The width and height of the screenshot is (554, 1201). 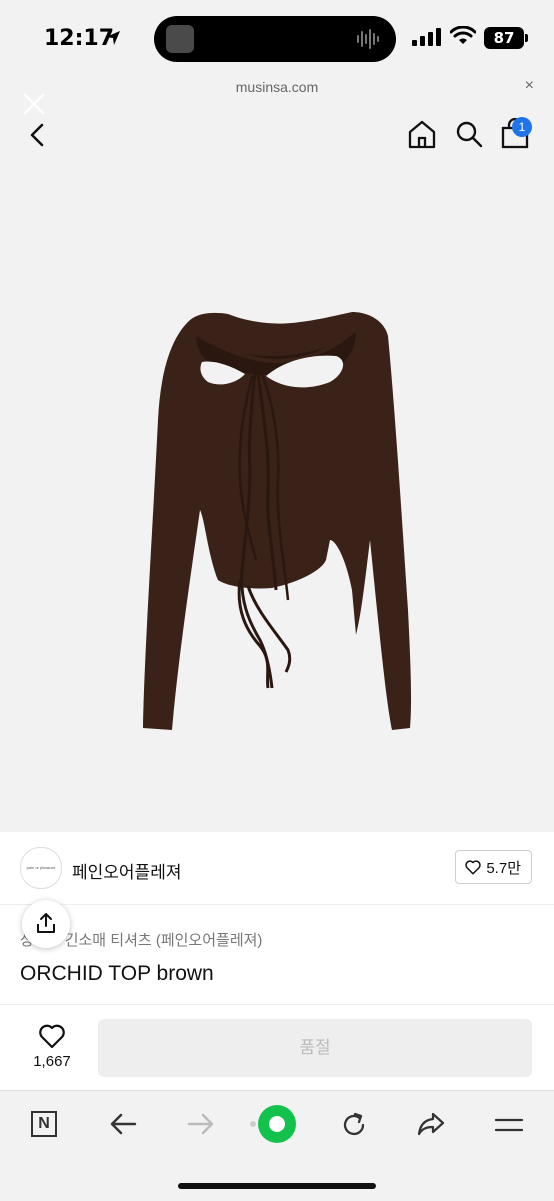 What do you see at coordinates (473, 867) in the screenshot?
I see `heart-outline-icon` at bounding box center [473, 867].